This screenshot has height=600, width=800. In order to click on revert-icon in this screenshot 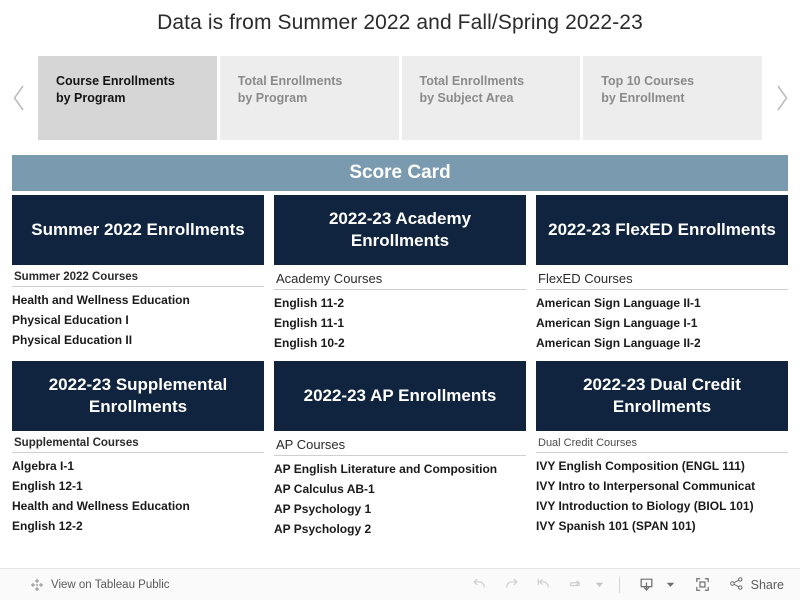, I will do `click(544, 585)`.